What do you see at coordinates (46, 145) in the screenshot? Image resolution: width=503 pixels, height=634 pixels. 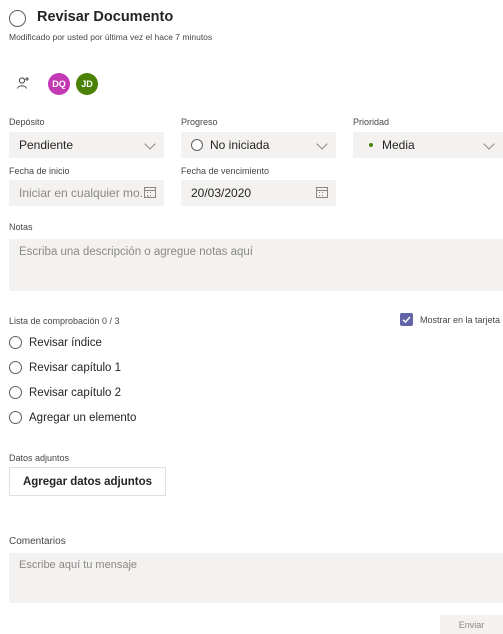 I see `bucket-value: Pendiente` at bounding box center [46, 145].